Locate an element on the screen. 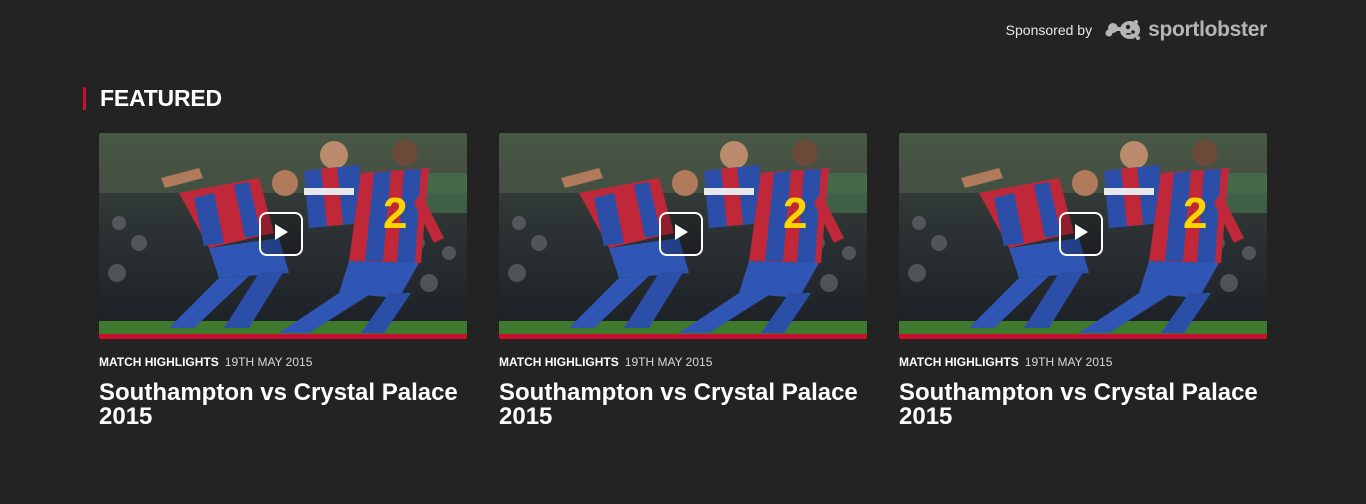 This screenshot has width=1366, height=504. accent-bar is located at coordinates (84, 98).